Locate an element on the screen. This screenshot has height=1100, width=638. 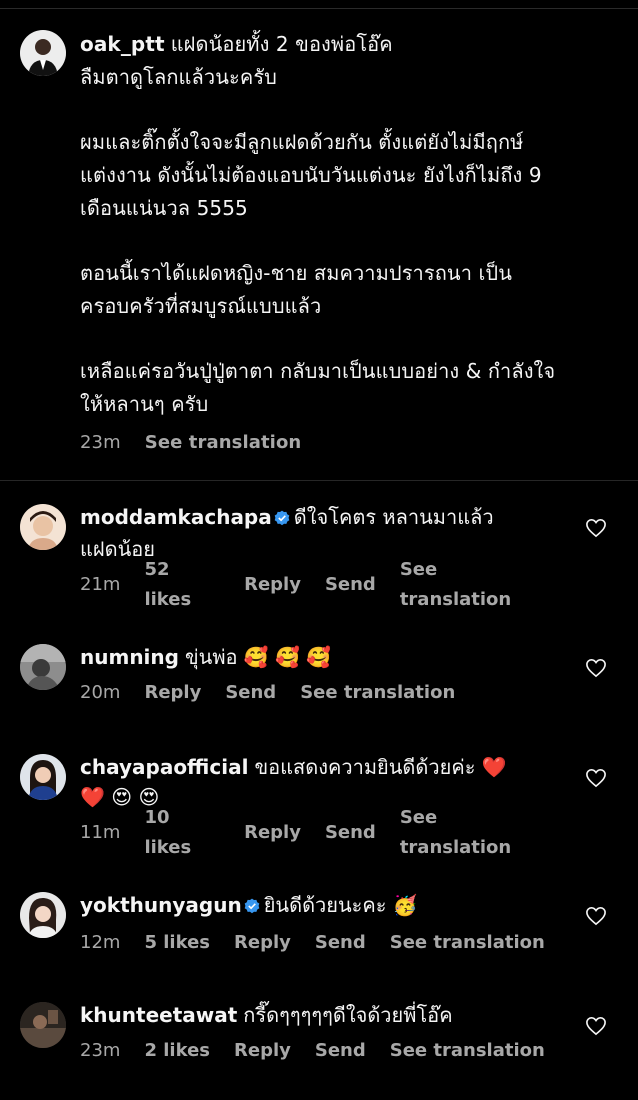
likes-count: 2 likes is located at coordinates (177, 1051).